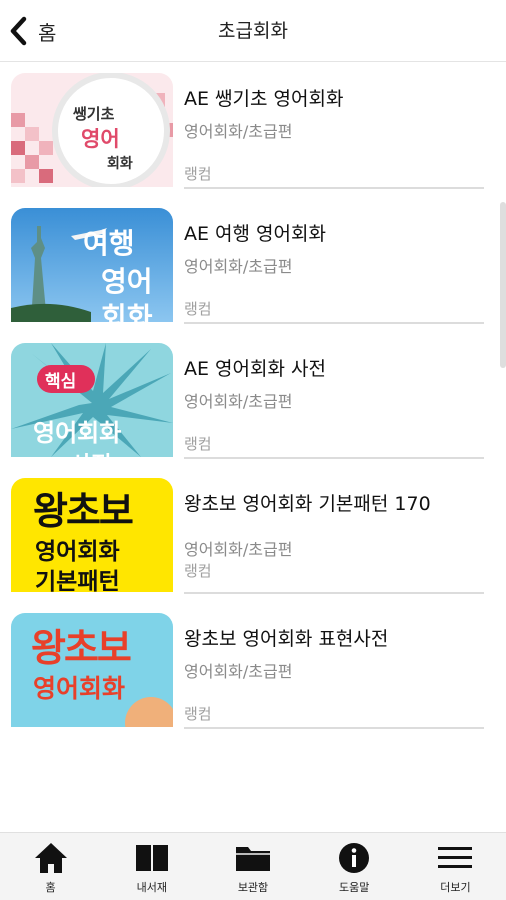  Describe the element at coordinates (334, 126) in the screenshot. I see `item-text: AE 쌩기초 영어회화 영어회화/초급편 랭컴` at that location.